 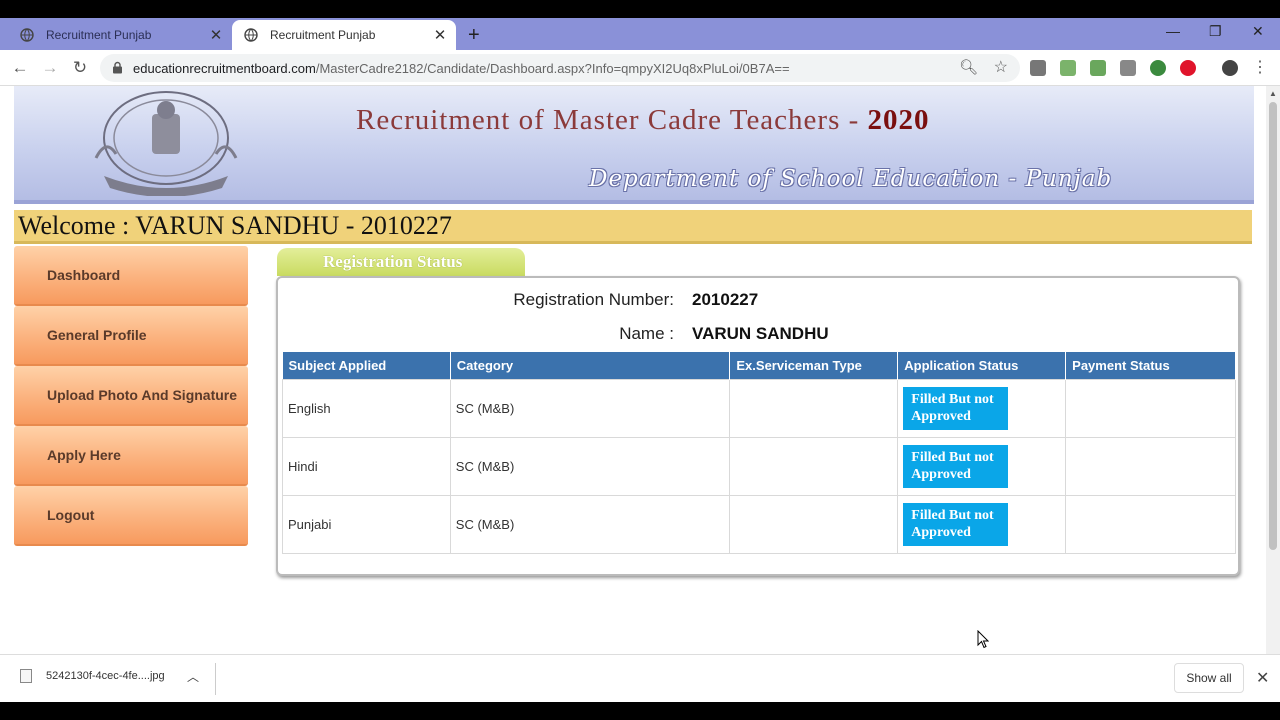 What do you see at coordinates (166, 143) in the screenshot?
I see `punjab-emblem-icon` at bounding box center [166, 143].